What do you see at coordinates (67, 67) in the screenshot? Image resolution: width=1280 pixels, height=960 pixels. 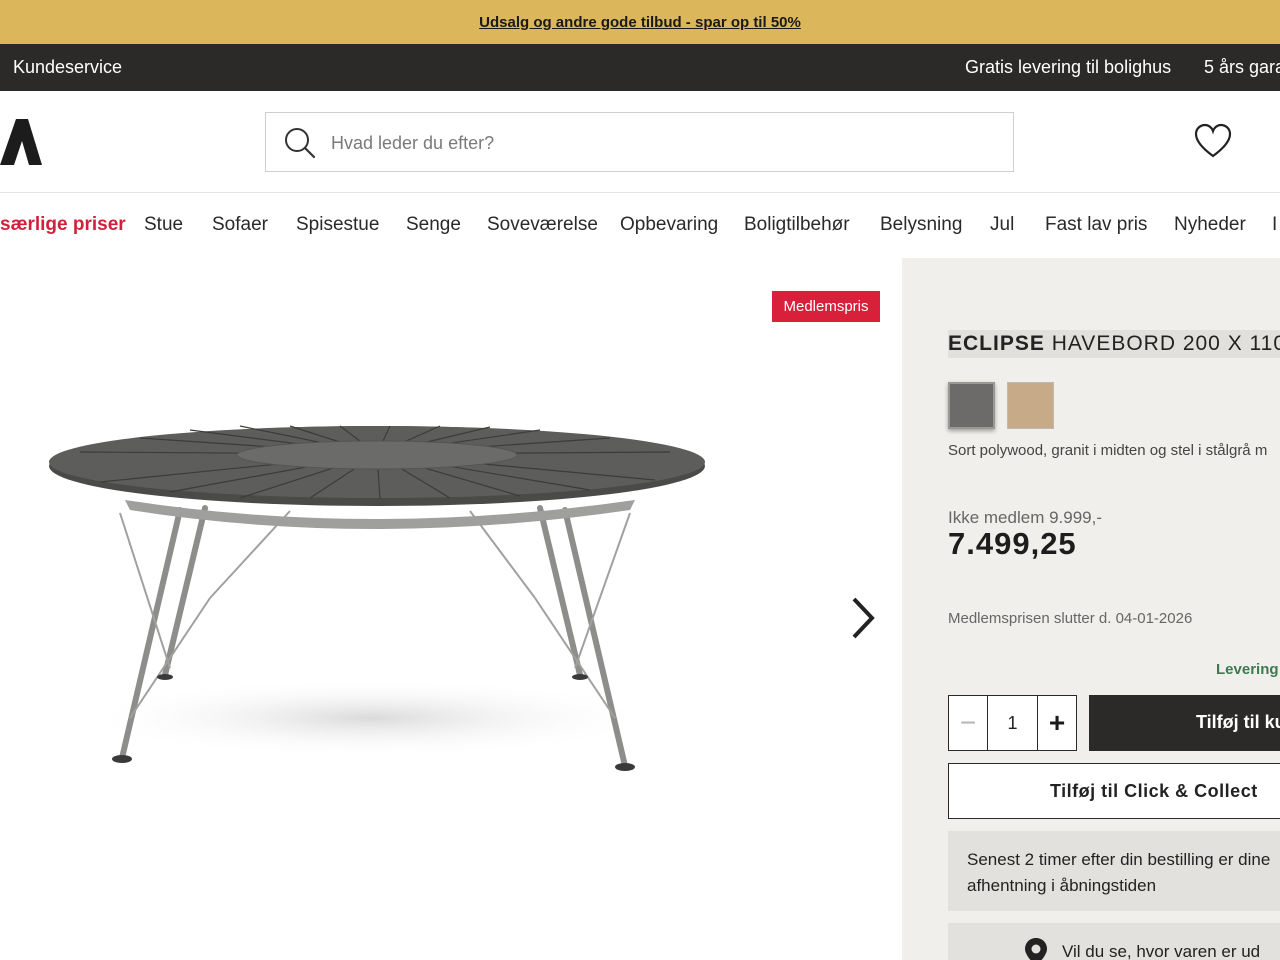 I see `customer-service-link: Kundeservice` at bounding box center [67, 67].